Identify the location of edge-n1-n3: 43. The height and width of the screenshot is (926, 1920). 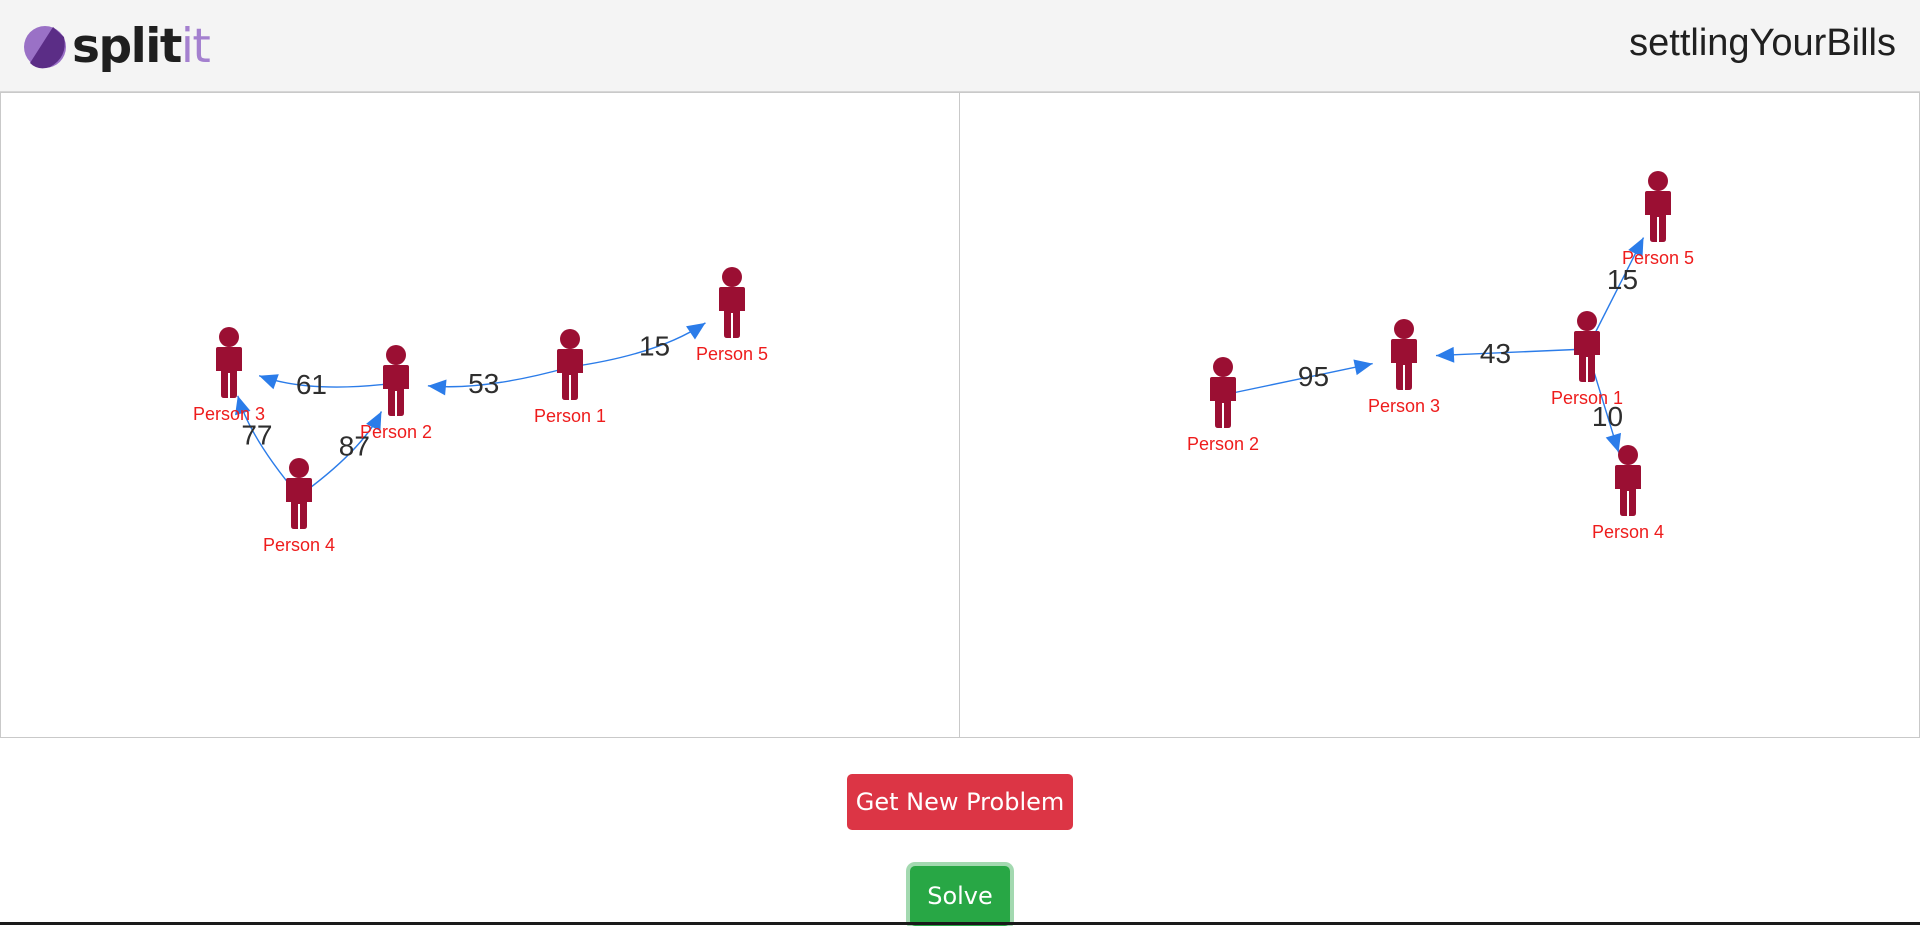
(1511, 353).